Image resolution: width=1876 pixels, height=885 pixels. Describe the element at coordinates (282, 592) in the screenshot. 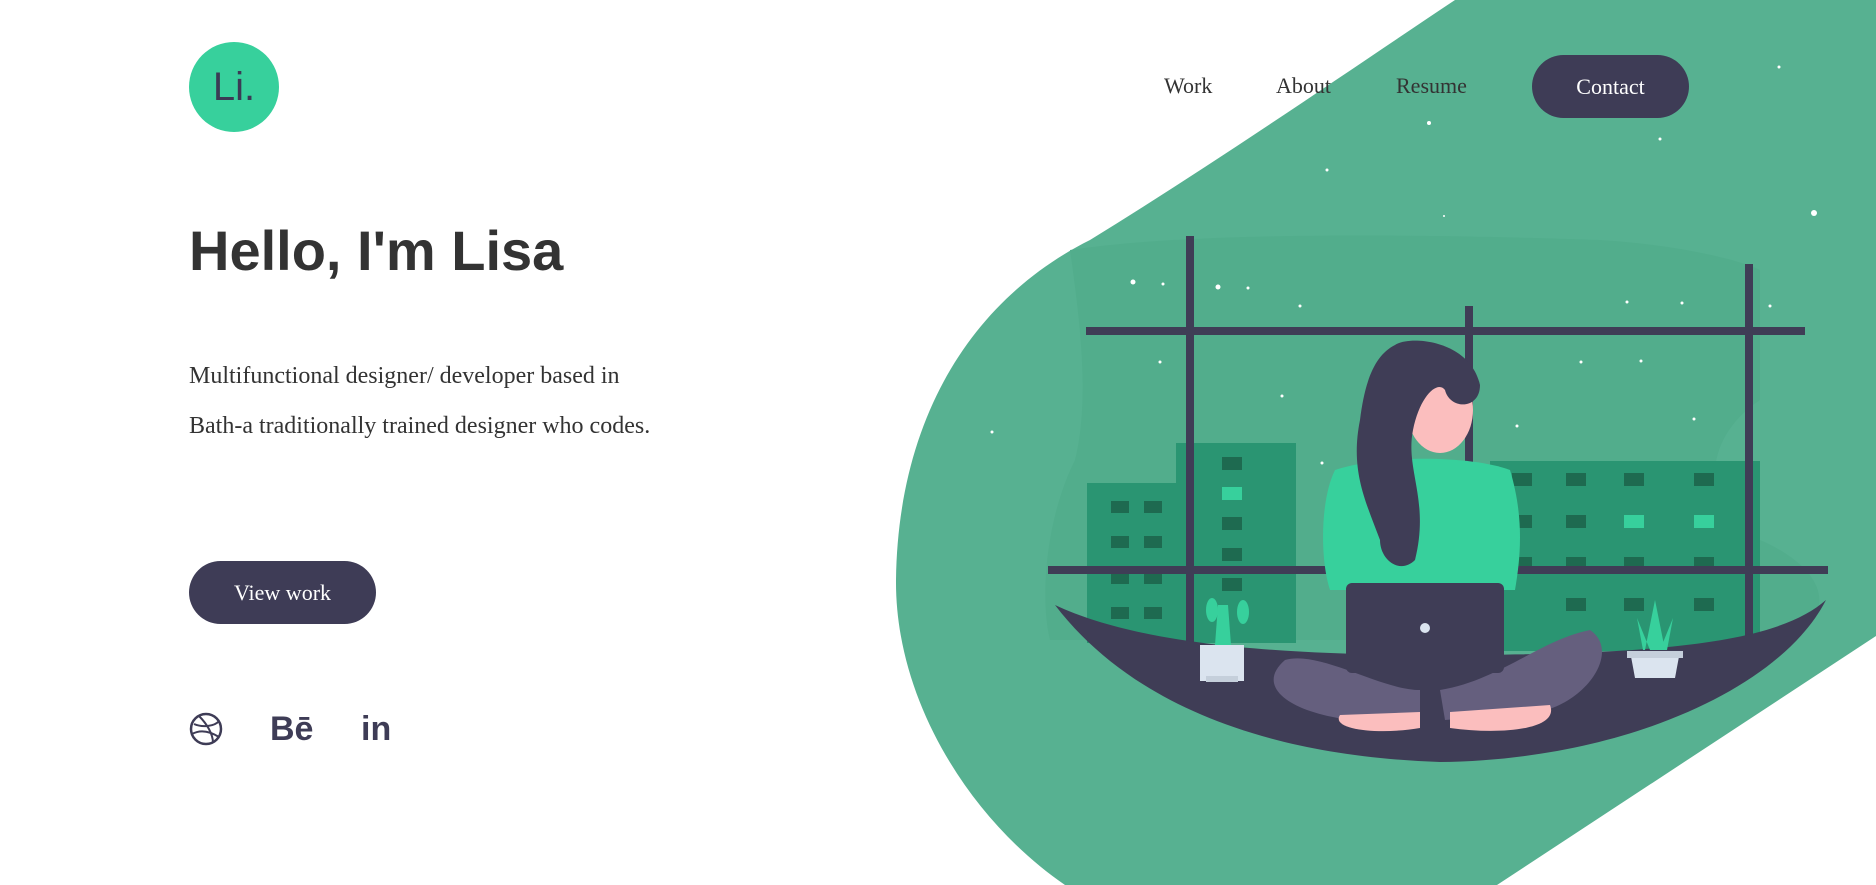

I see `view-work-button: View work` at that location.